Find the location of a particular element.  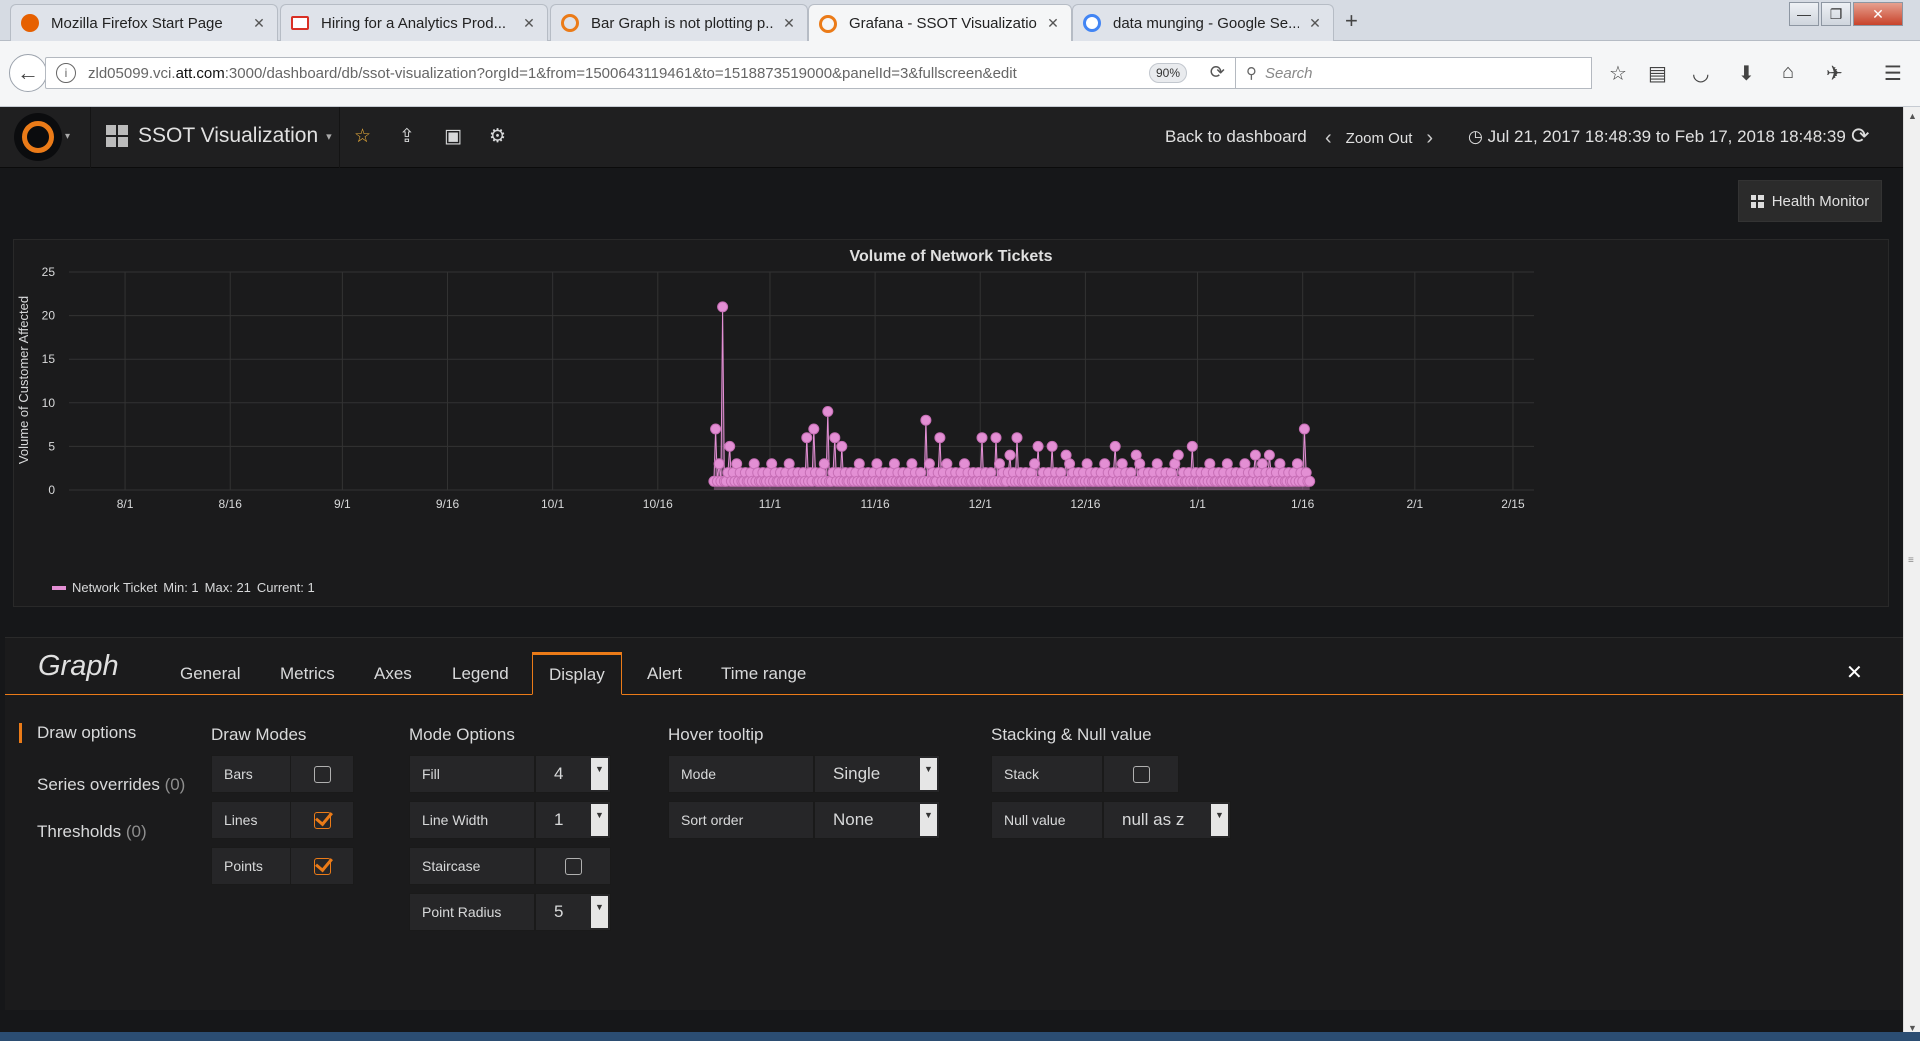

x-tick-label: 10/1 is located at coordinates (553, 504).